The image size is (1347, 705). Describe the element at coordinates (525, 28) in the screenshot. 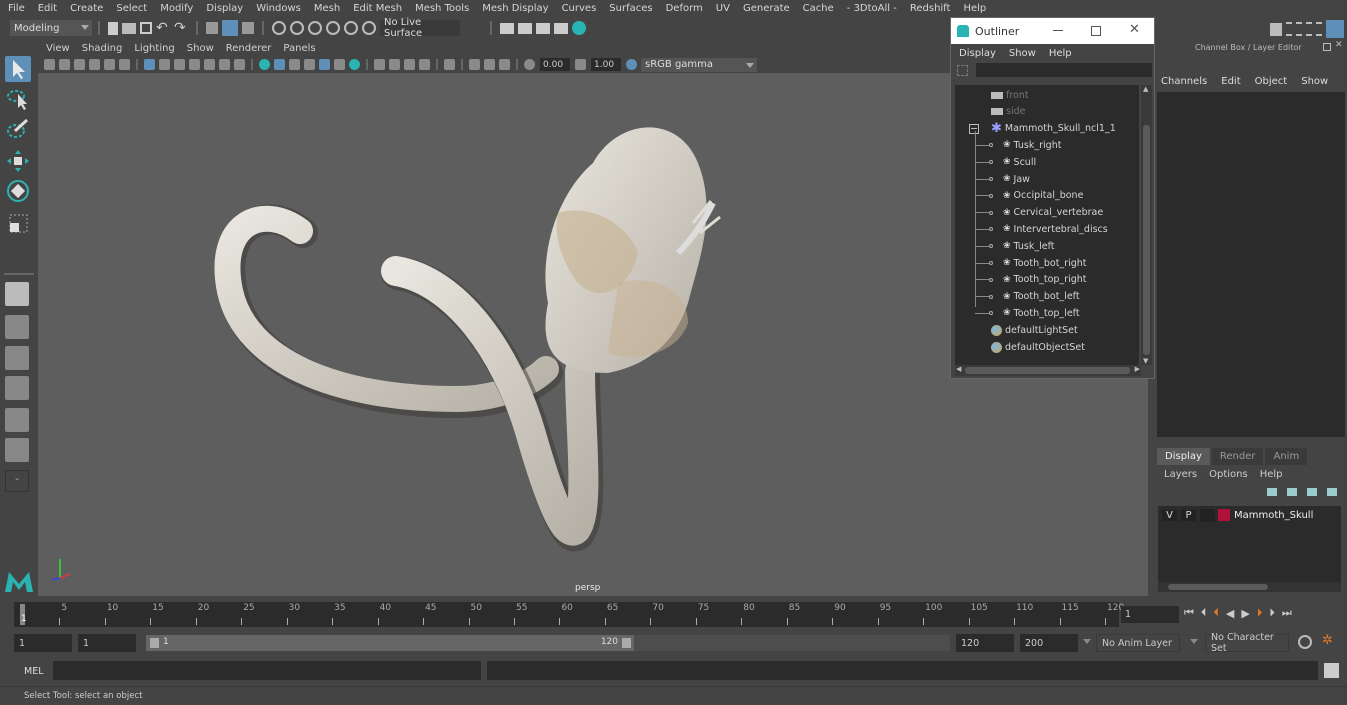

I see `render-current-frame-icon` at that location.